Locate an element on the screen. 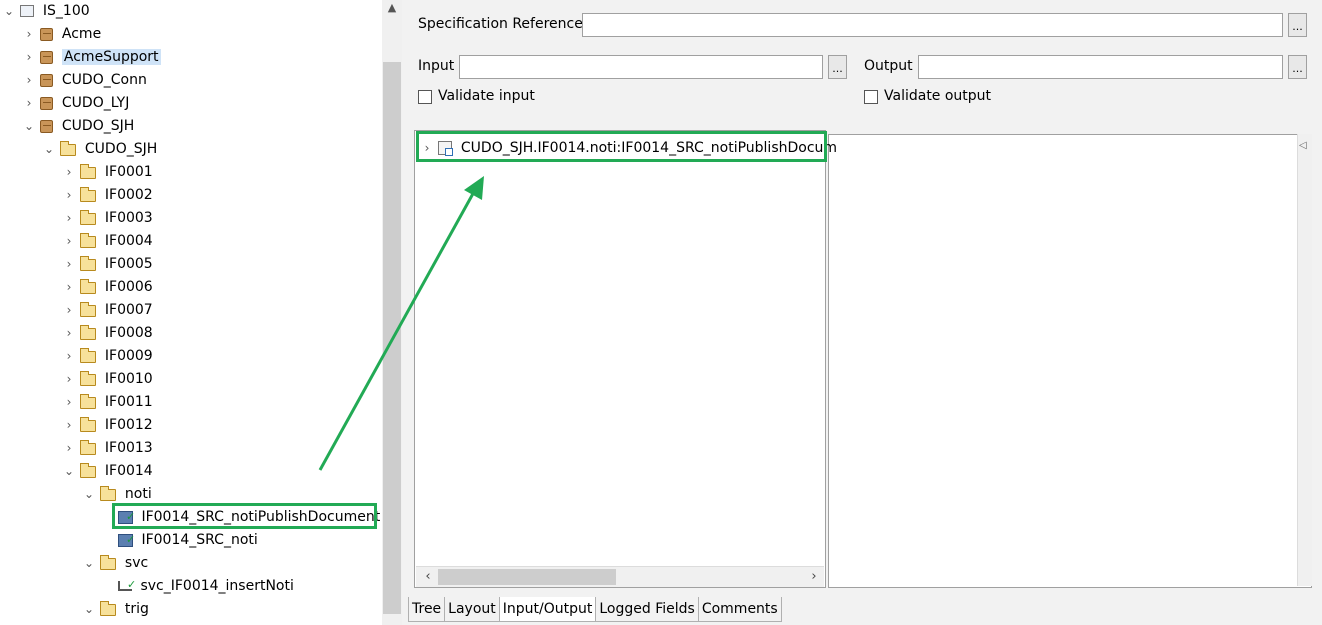  annotation-arrow is located at coordinates (401, 323).